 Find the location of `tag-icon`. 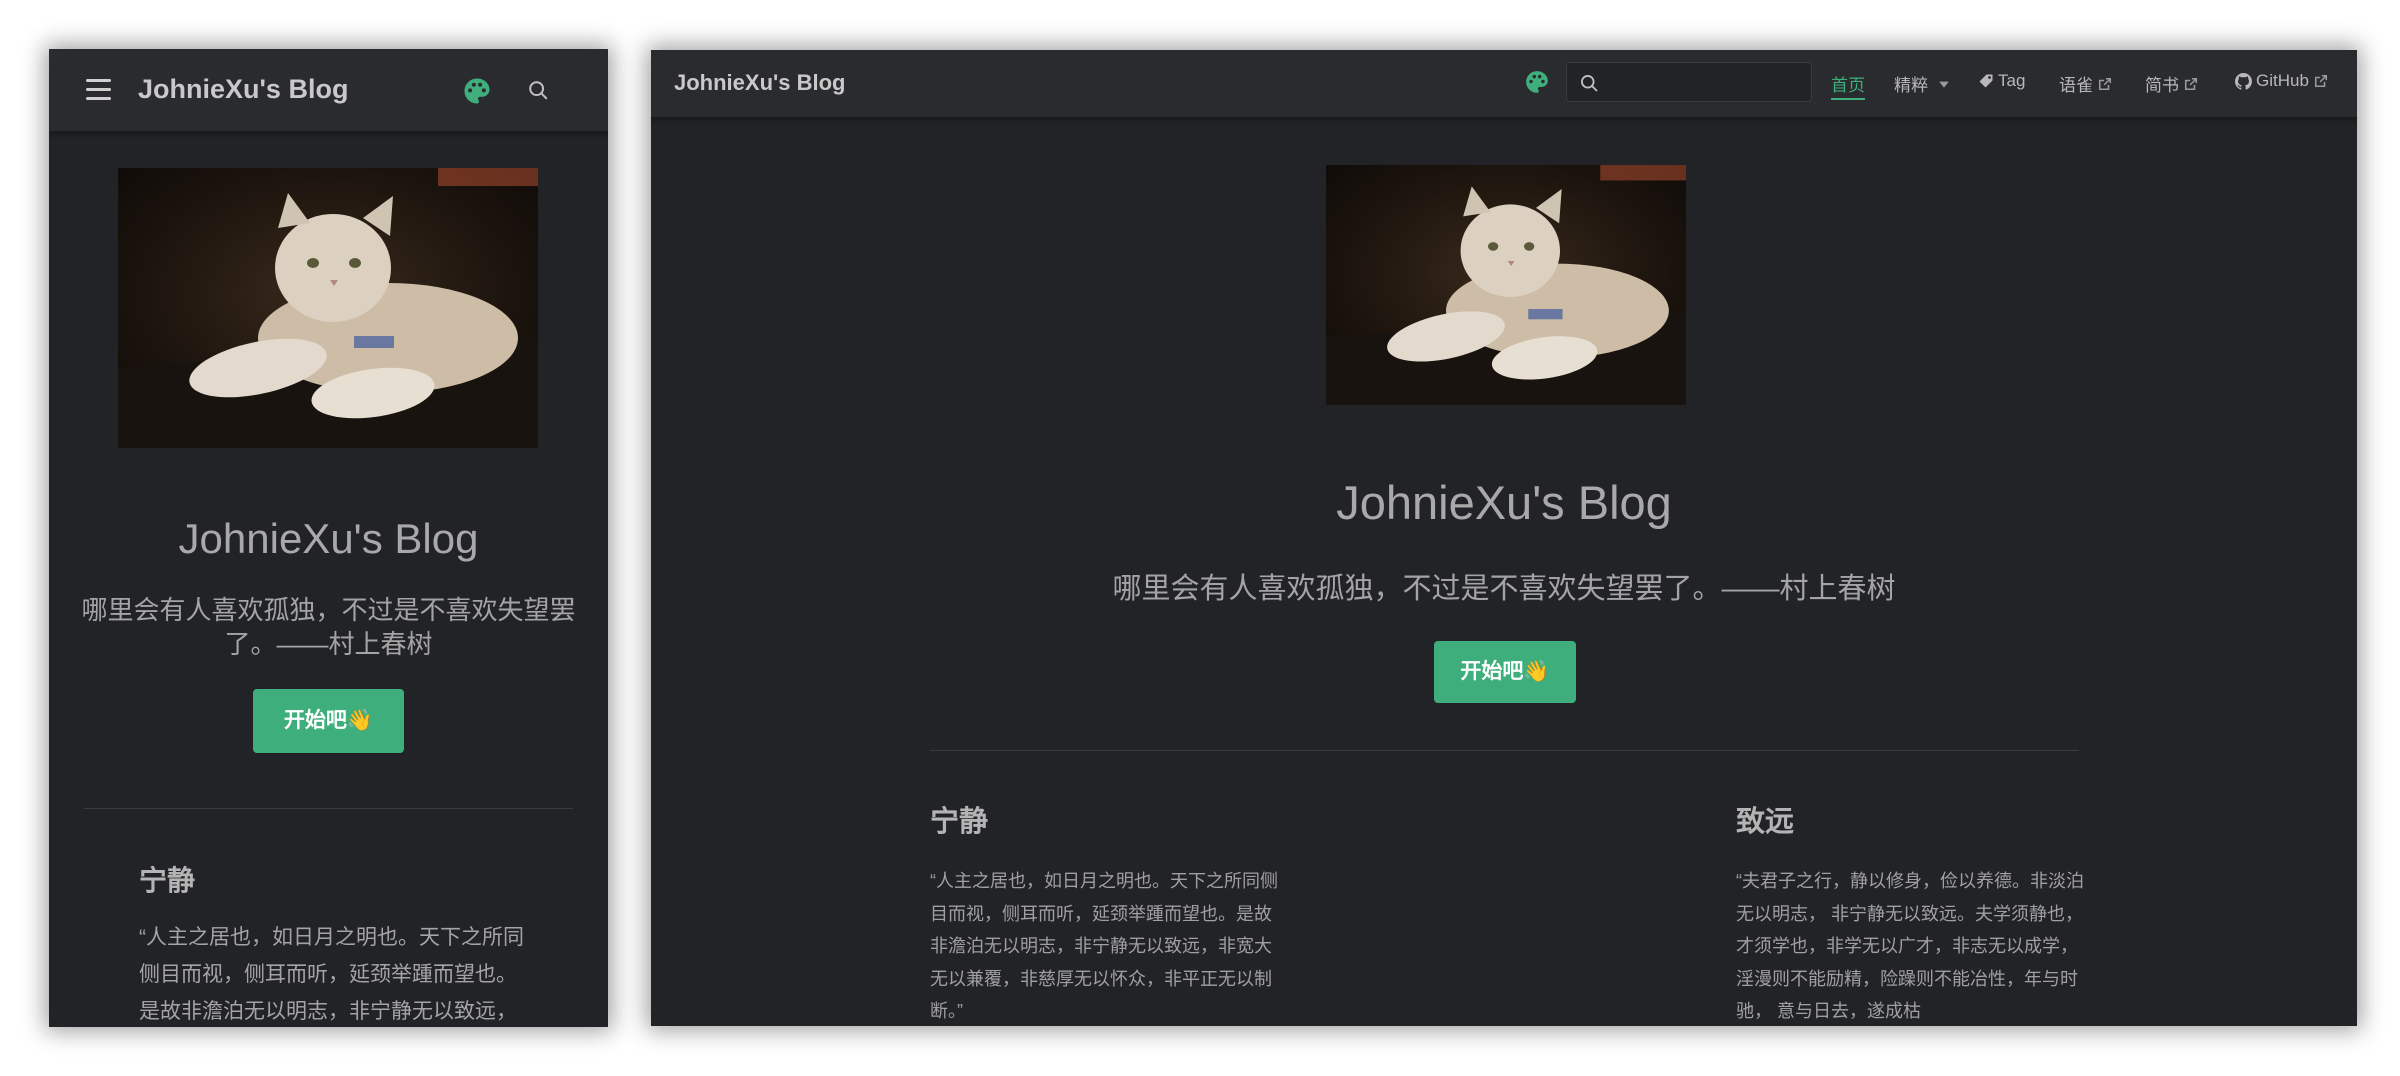

tag-icon is located at coordinates (1986, 81).